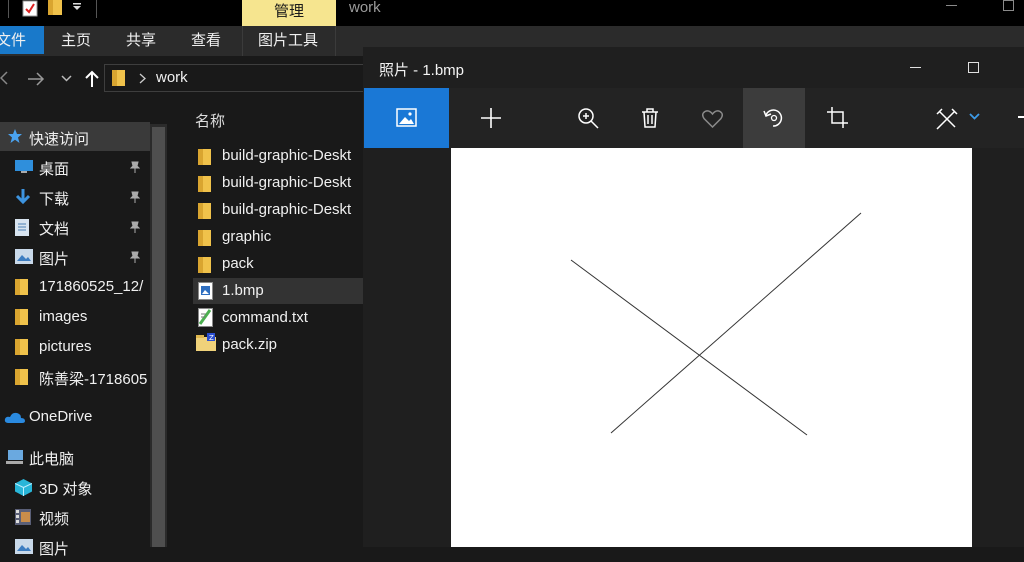 This screenshot has height=562, width=1024. I want to click on tab-file: 文件, so click(22, 40).